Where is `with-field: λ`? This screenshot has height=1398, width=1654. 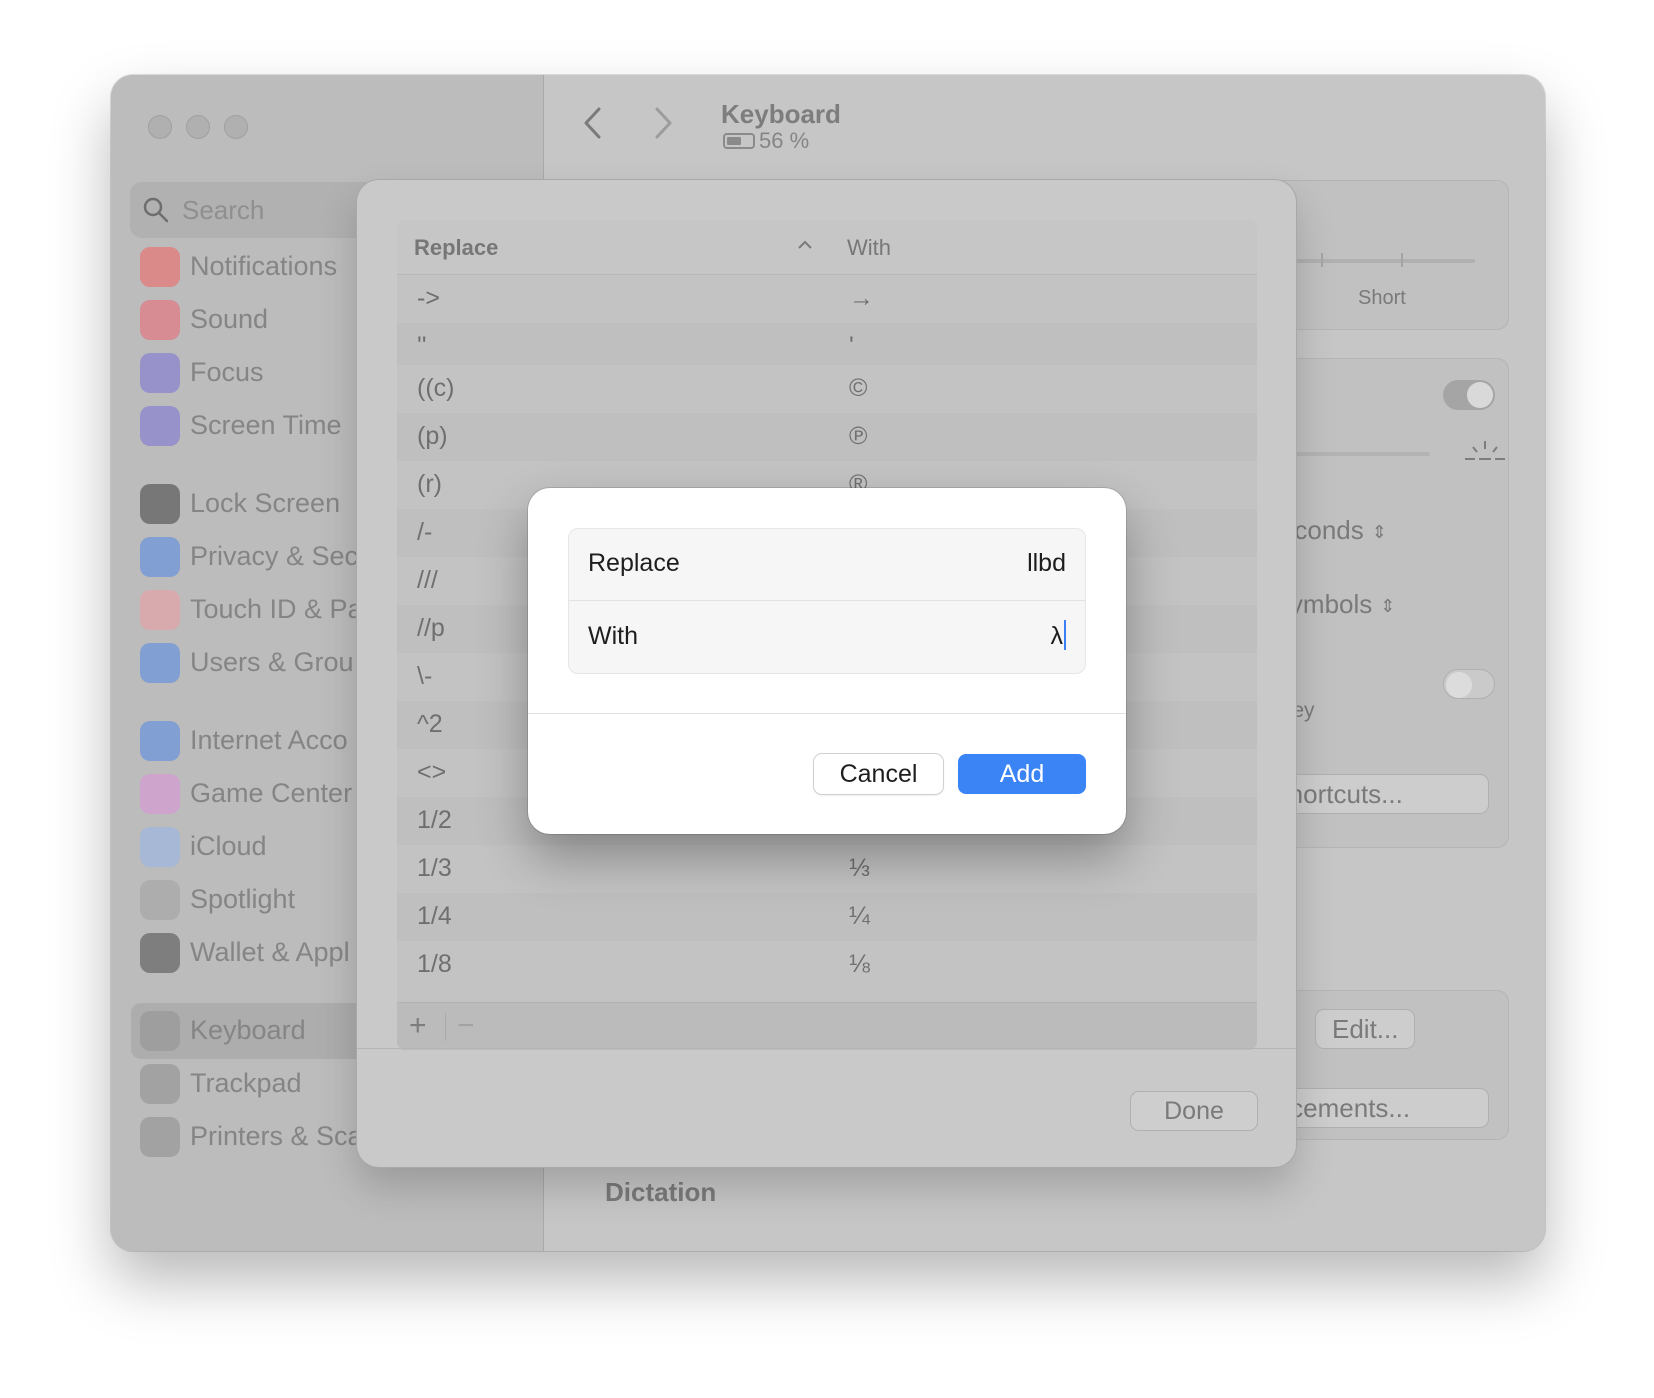 with-field: λ is located at coordinates (1058, 635).